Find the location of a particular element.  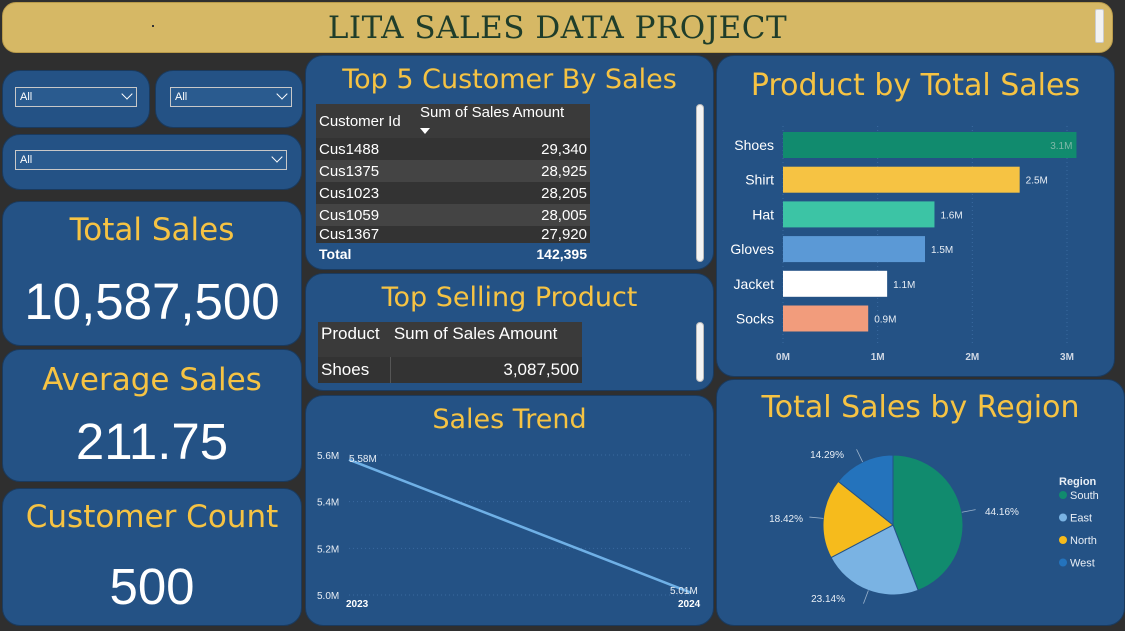

slicer-card-3: All is located at coordinates (152, 162).